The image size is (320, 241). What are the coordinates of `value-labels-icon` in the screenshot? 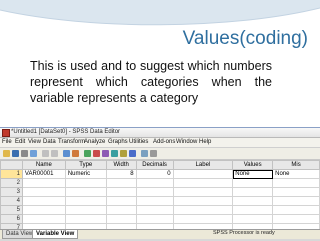 It's located at (144, 153).